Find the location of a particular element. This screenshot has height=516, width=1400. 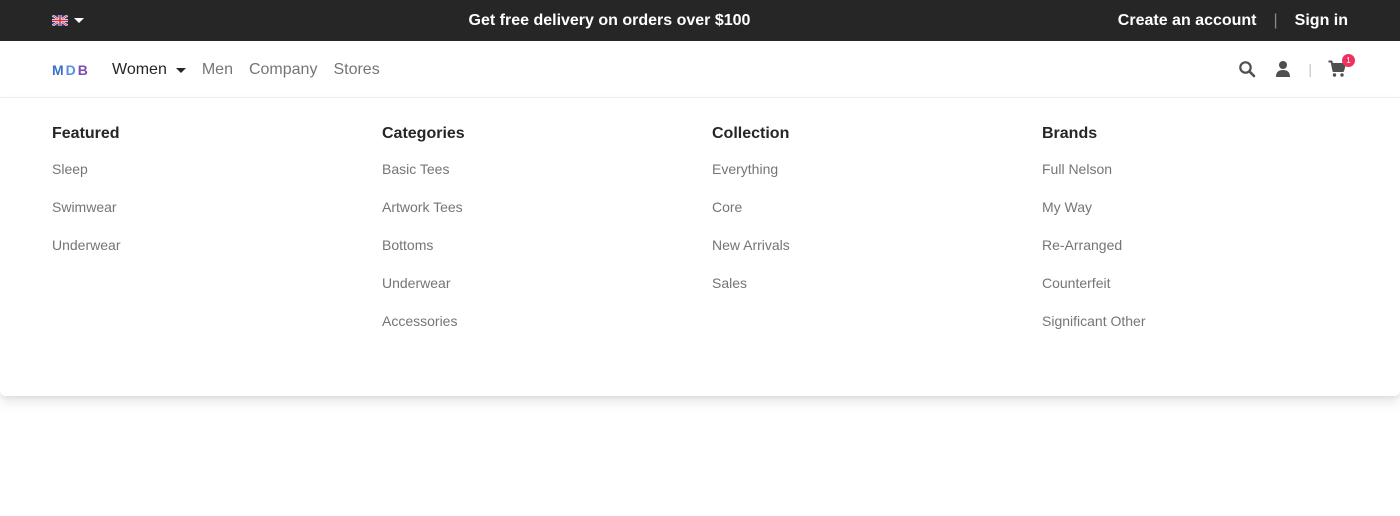

menu-link: Full Nelson is located at coordinates (1192, 169).